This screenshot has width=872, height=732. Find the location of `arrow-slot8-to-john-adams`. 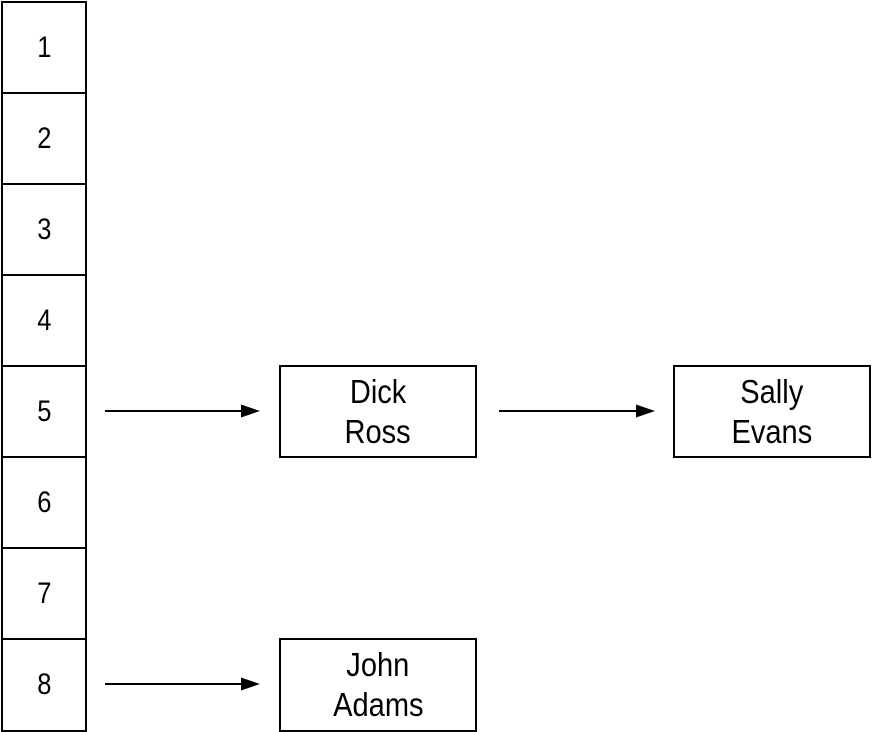

arrow-slot8-to-john-adams is located at coordinates (182, 684).